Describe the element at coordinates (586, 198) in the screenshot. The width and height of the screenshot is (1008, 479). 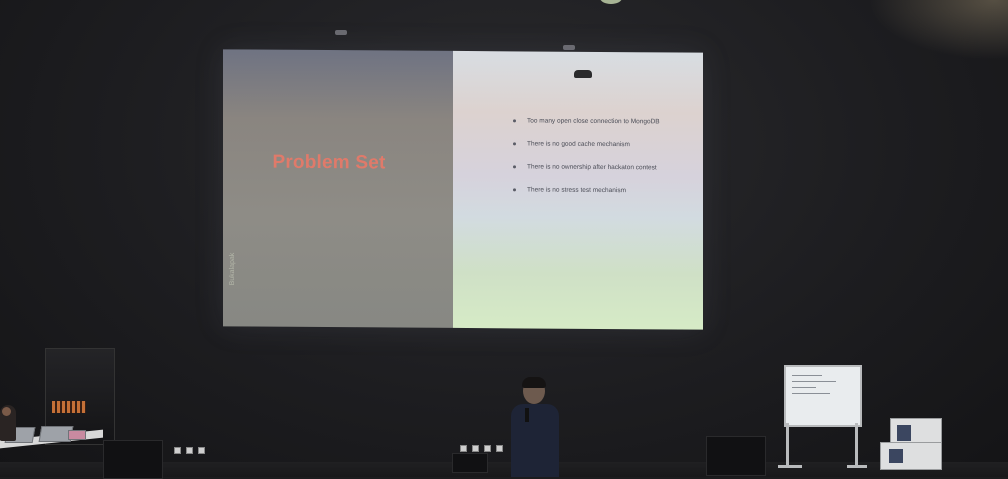
I see `slide-bullet: There is no stress test mechanism` at that location.